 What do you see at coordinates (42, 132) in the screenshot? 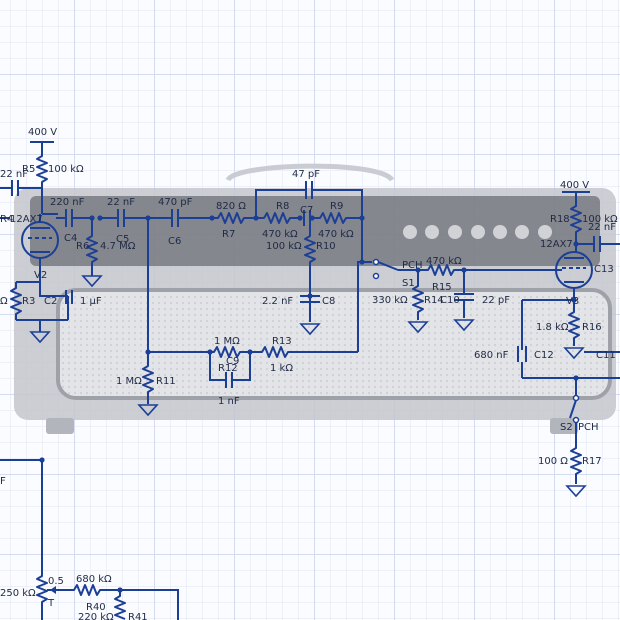
I see `supply-label-left: 400 V` at bounding box center [42, 132].